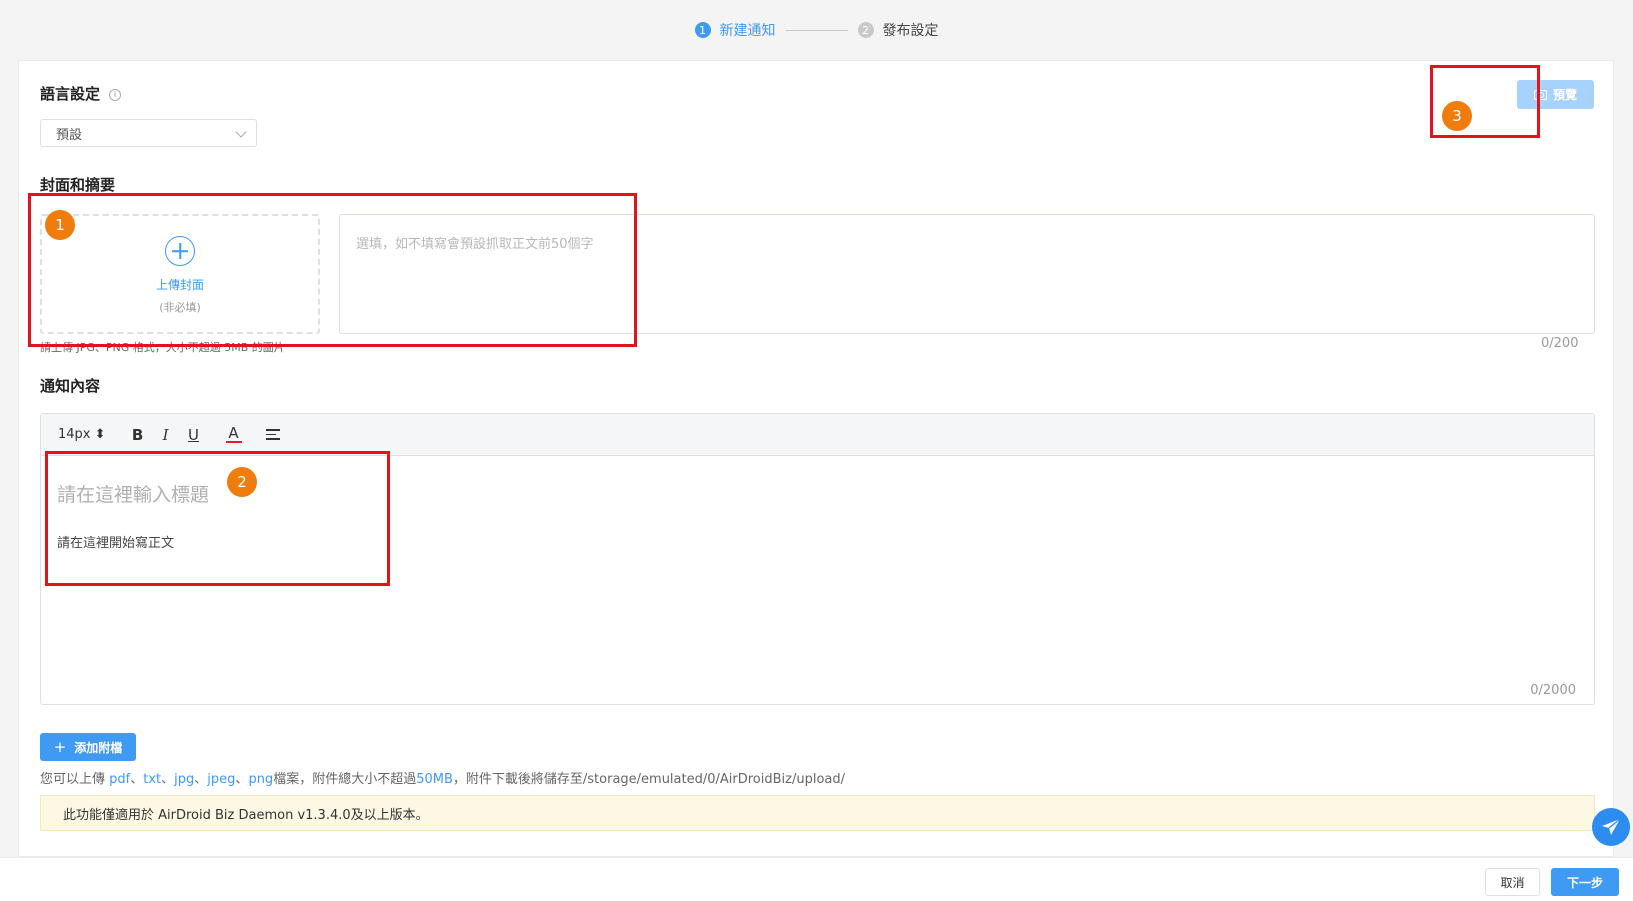 Image resolution: width=1633 pixels, height=901 pixels. What do you see at coordinates (184, 779) in the screenshot?
I see `file-type-jpg: jpg` at bounding box center [184, 779].